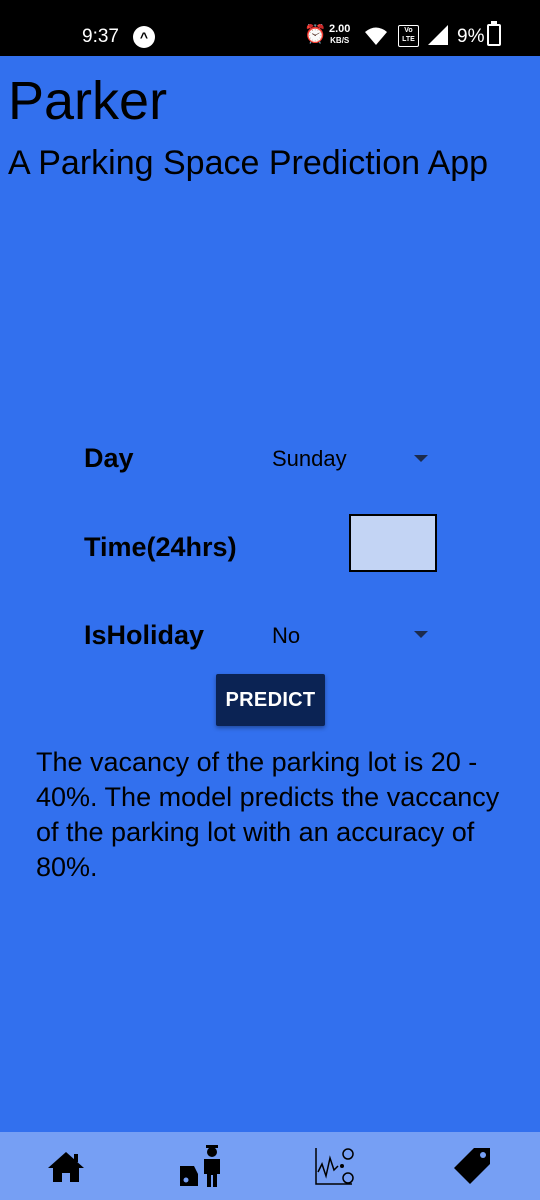 The height and width of the screenshot is (1200, 540). I want to click on holiday-label: IsHoliday, so click(144, 635).